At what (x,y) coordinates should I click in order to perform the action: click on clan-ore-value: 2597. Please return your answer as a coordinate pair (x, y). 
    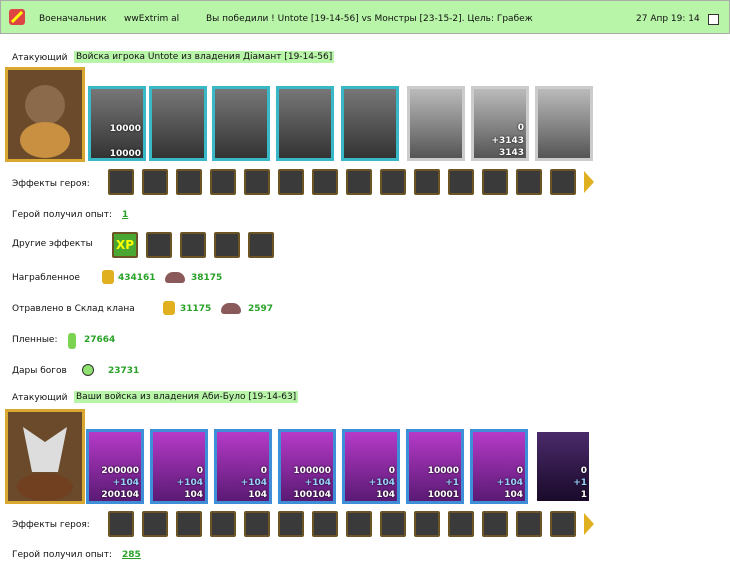
    Looking at the image, I should click on (261, 309).